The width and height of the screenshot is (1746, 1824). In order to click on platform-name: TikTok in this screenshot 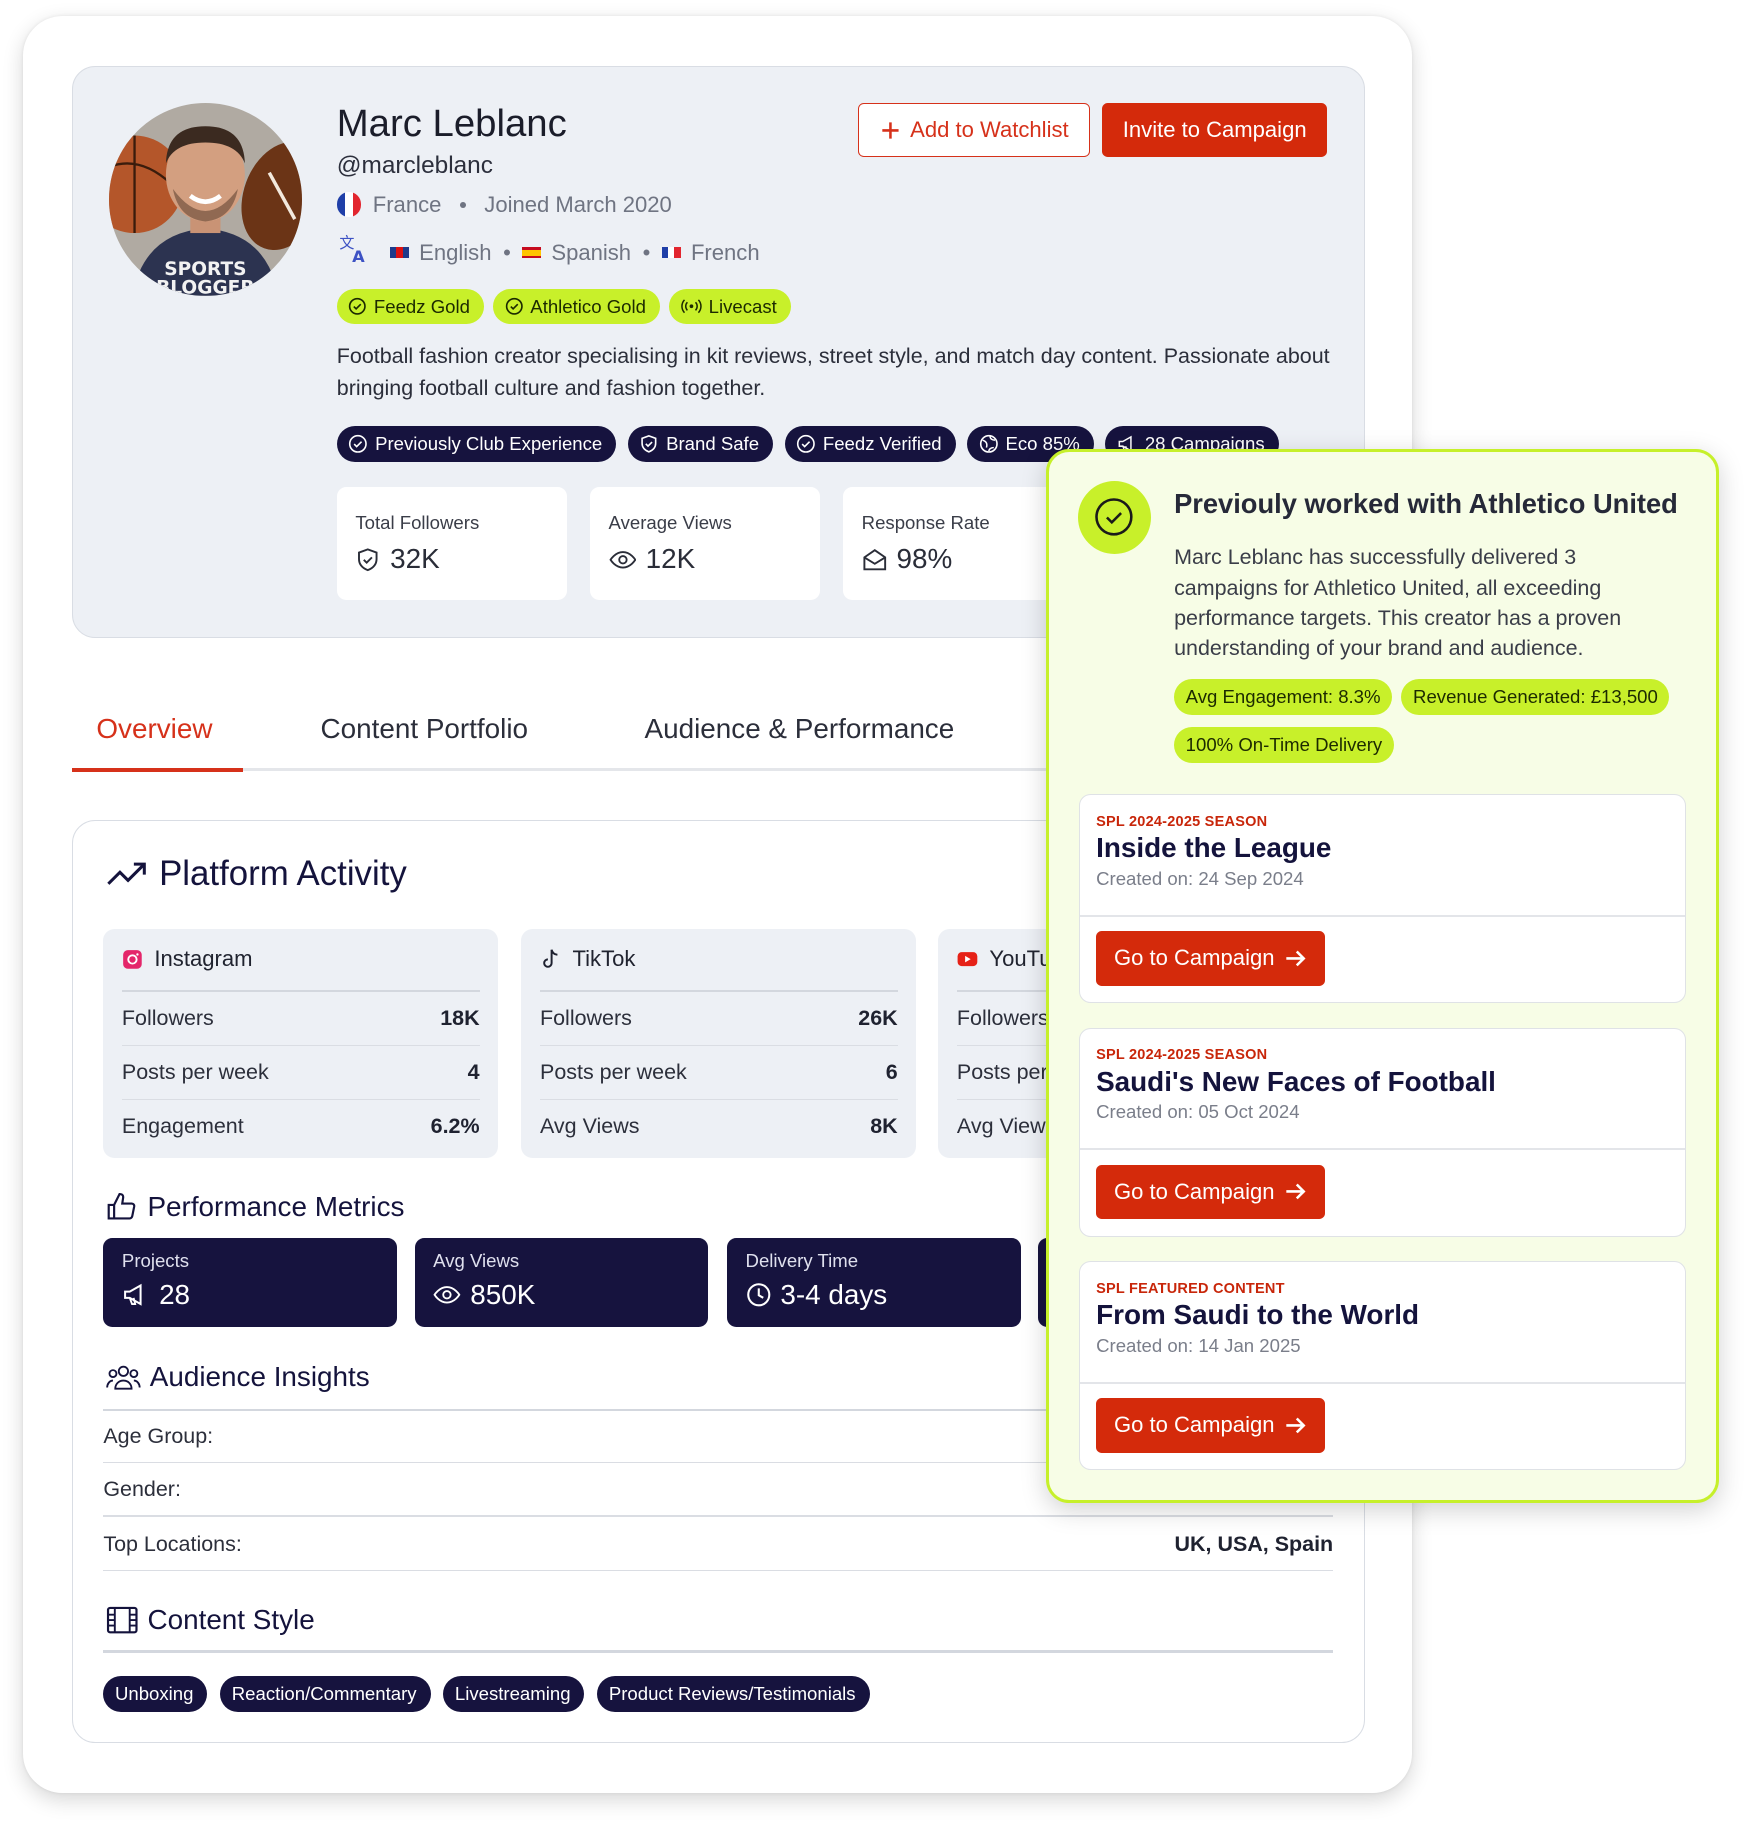, I will do `click(604, 959)`.